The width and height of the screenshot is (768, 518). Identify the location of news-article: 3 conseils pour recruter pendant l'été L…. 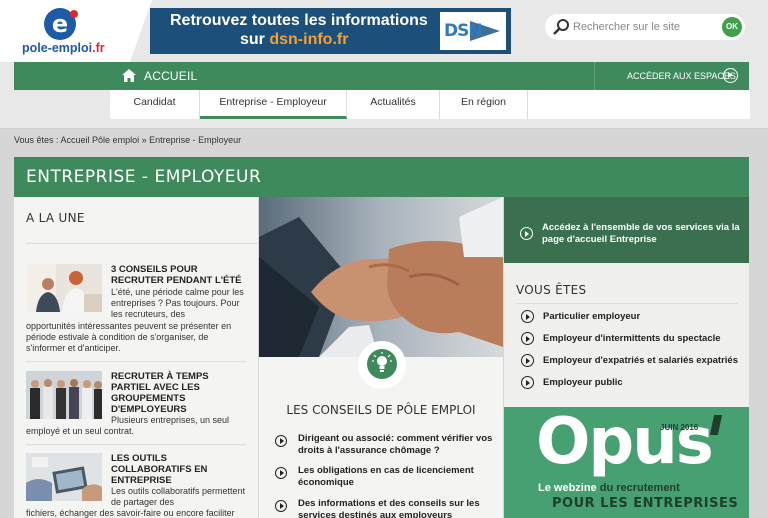
(136, 310).